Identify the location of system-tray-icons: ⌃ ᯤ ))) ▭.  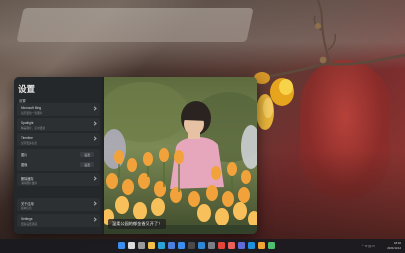
(368, 246).